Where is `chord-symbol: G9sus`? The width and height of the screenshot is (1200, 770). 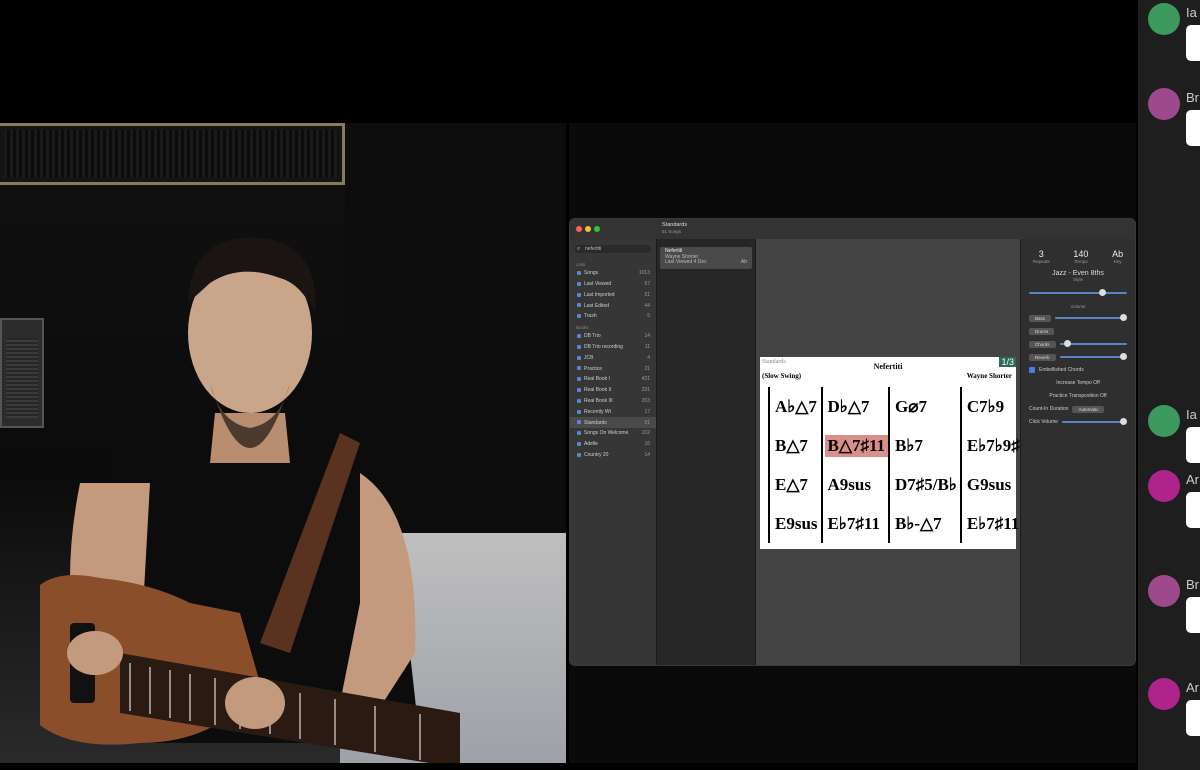
chord-symbol: G9sus is located at coordinates (989, 484).